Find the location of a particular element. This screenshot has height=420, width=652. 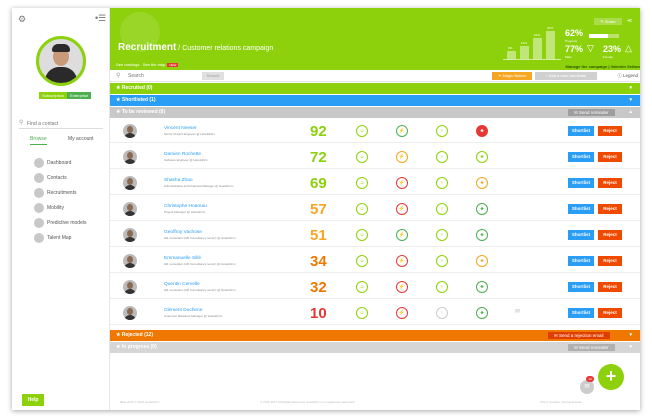

tab-my-account: My account is located at coordinates (81, 139).